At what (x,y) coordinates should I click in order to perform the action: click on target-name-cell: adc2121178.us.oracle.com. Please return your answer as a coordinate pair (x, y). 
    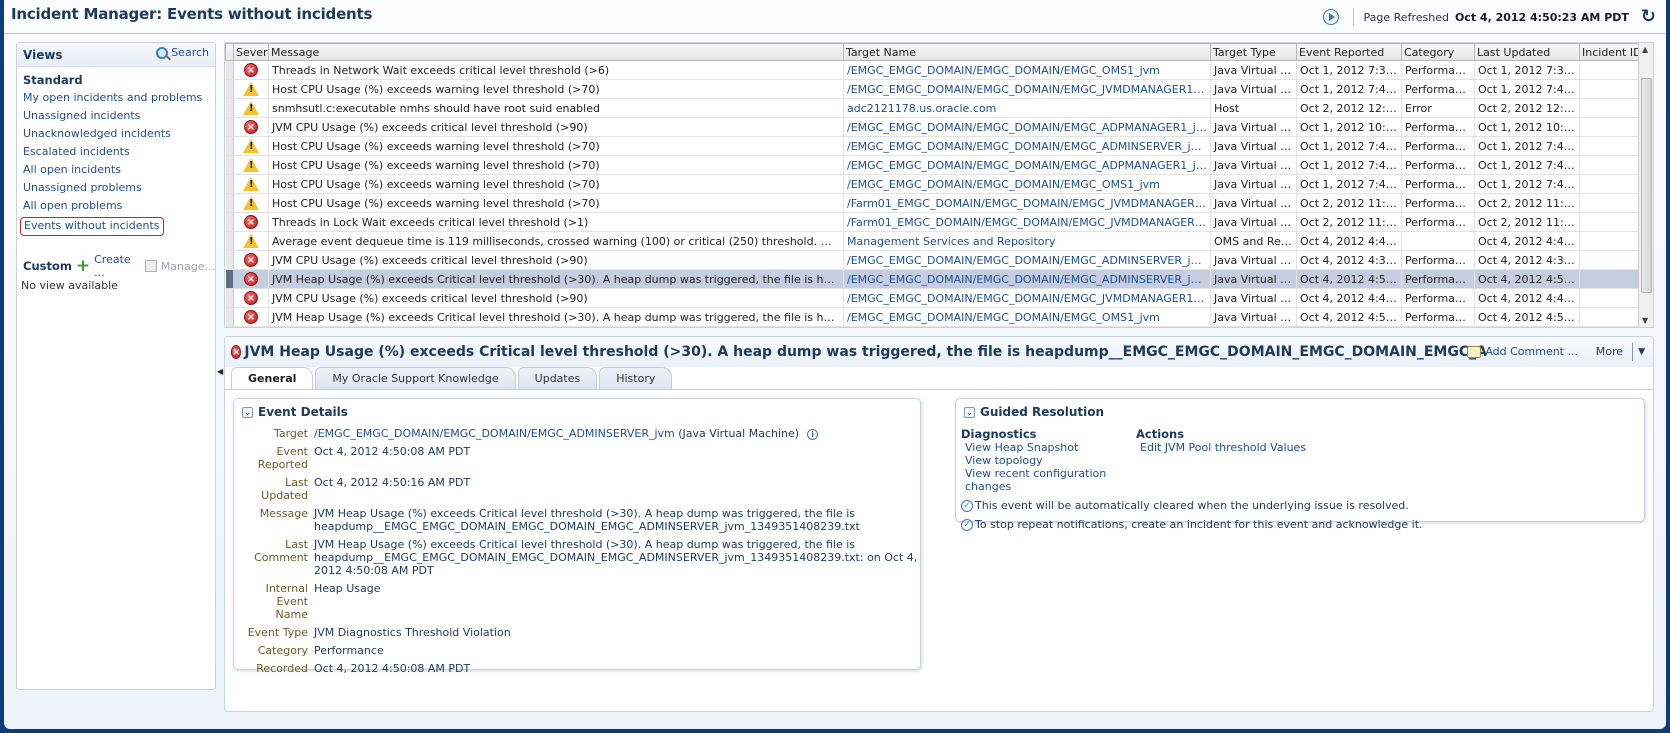
    Looking at the image, I should click on (1027, 108).